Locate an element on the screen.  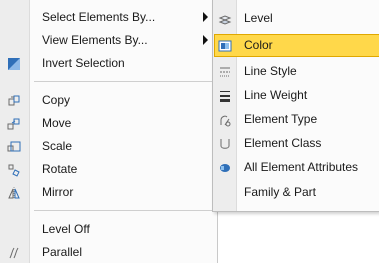
menu-item-rotate: Rotate is located at coordinates (108, 169).